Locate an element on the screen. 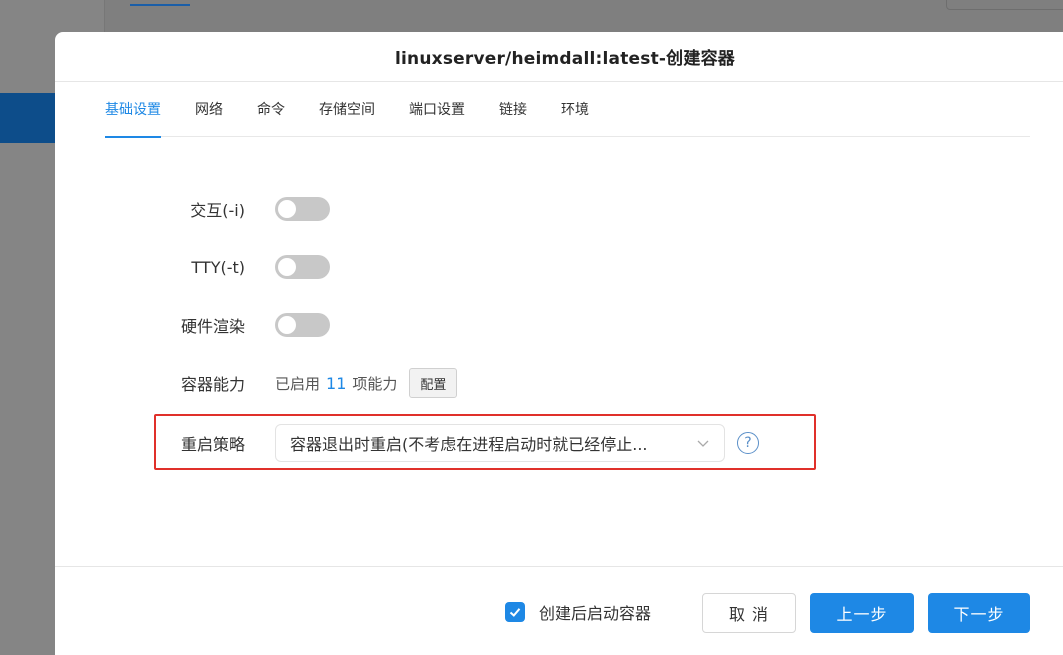  capabilities-count: 11 is located at coordinates (336, 383).